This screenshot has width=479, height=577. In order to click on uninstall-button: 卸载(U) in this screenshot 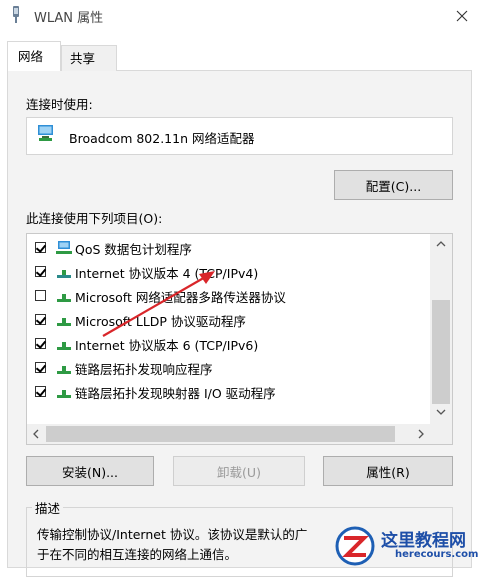, I will do `click(239, 471)`.